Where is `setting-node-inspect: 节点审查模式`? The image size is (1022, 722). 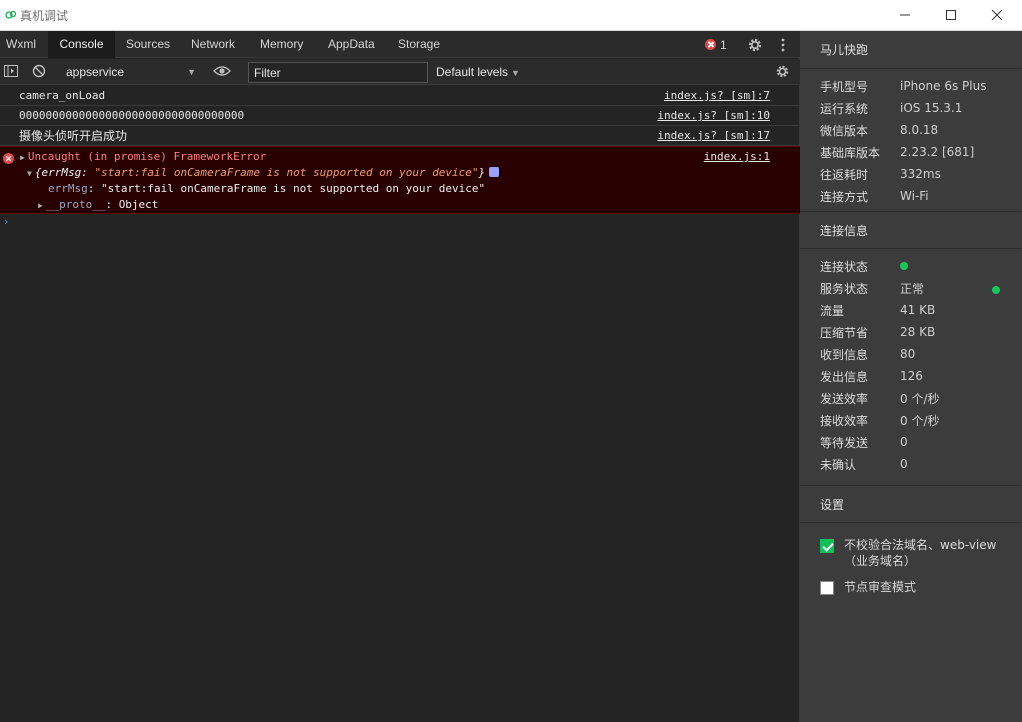
setting-node-inspect: 节点审查模式 is located at coordinates (911, 587).